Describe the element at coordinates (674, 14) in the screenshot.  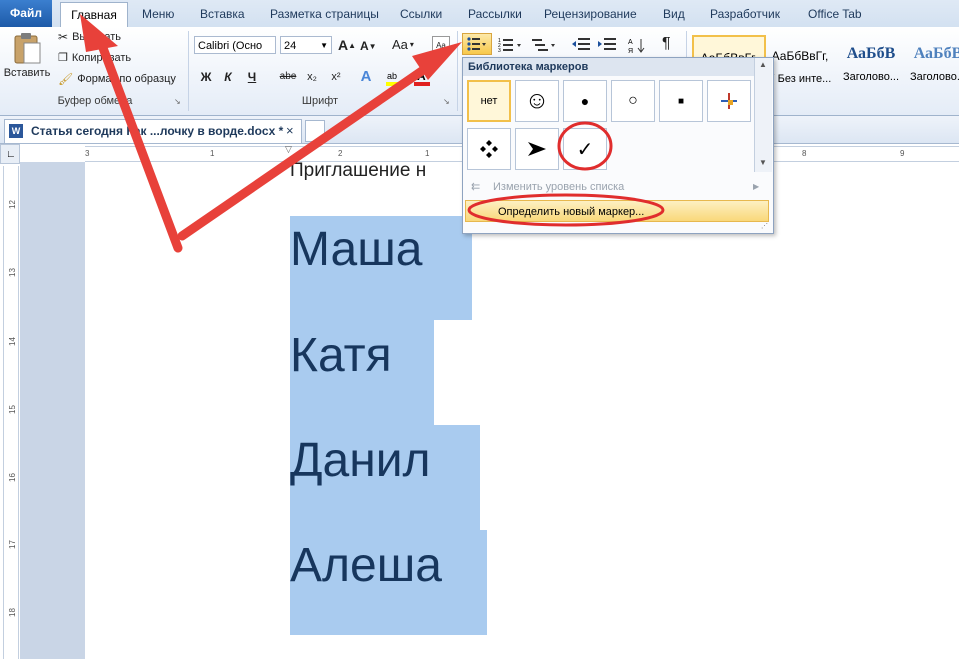
I see `tab-view: Вид` at that location.